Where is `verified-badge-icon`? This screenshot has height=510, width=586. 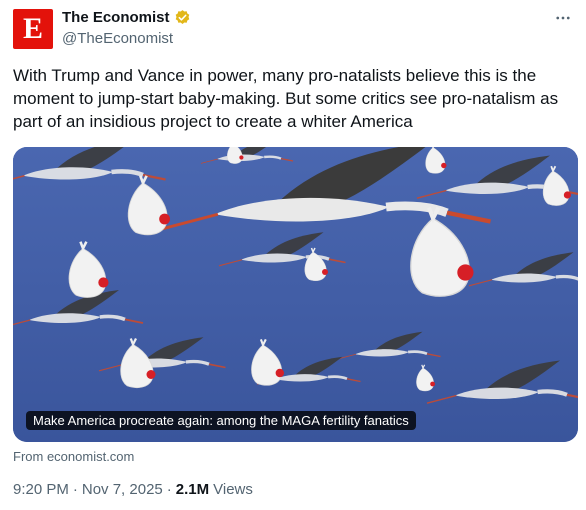 verified-badge-icon is located at coordinates (182, 17).